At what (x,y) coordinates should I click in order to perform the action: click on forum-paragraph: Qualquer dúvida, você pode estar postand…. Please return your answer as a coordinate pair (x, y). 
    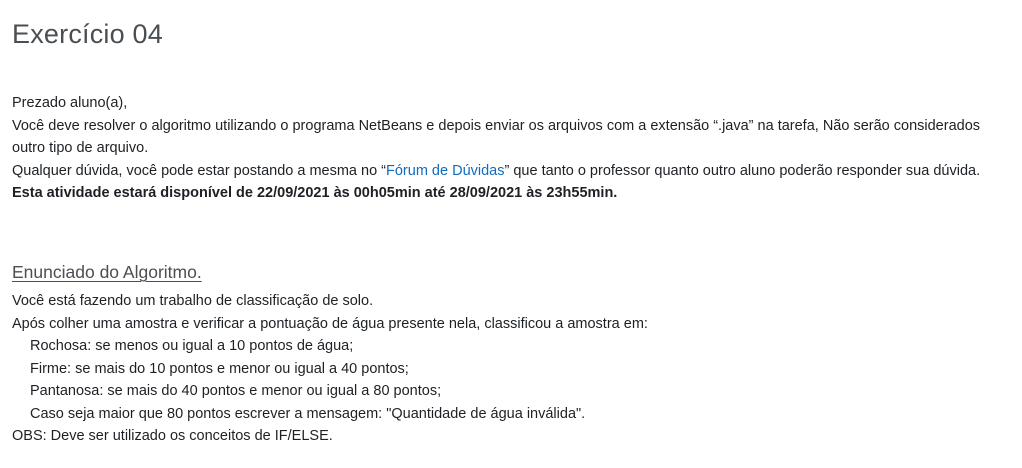
    Looking at the image, I should click on (509, 171).